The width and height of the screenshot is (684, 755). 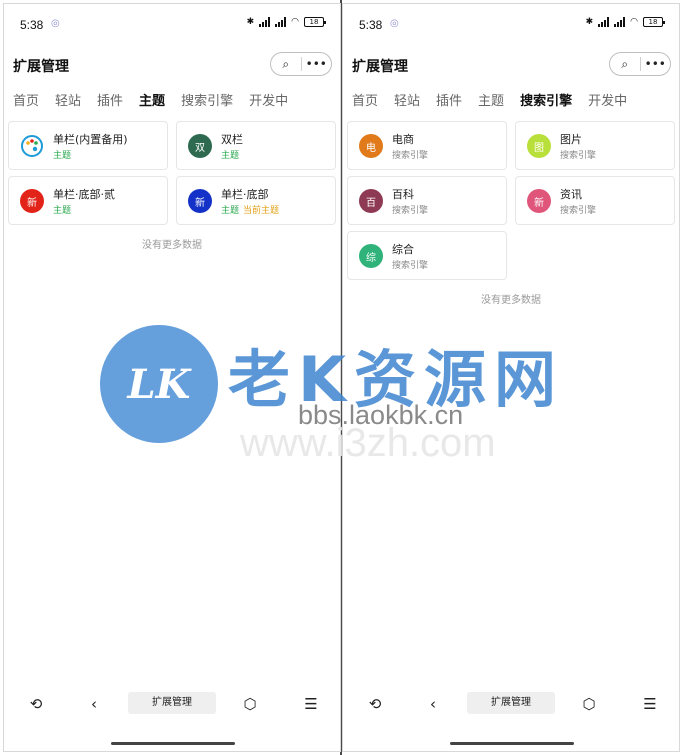 I want to click on card-title: 单栏(内置备用), so click(x=90, y=139).